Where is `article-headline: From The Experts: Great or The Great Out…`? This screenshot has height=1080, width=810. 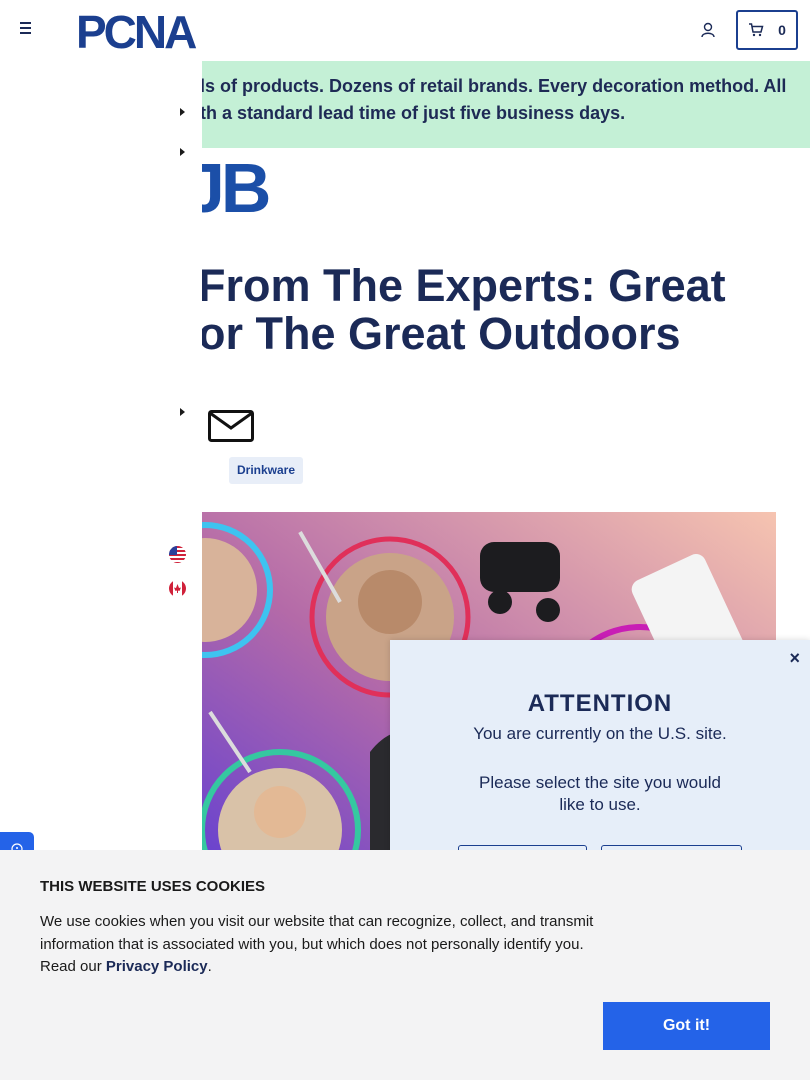 article-headline: From The Experts: Great or The Great Out… is located at coordinates (498, 310).